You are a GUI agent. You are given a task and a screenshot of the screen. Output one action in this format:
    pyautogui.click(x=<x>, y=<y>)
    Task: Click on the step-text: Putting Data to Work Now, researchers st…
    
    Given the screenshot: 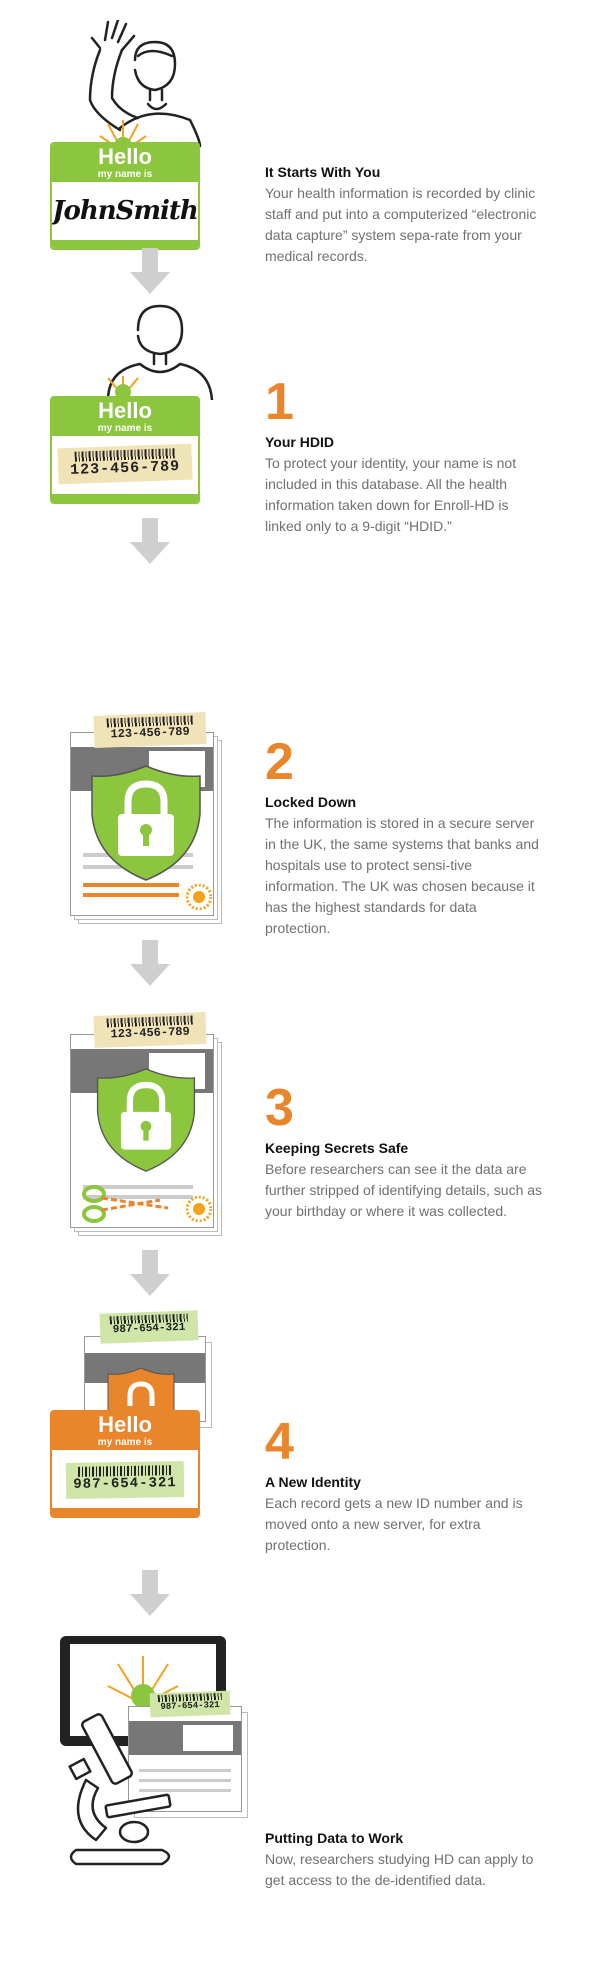 What is the action you would take?
    pyautogui.click(x=405, y=1860)
    